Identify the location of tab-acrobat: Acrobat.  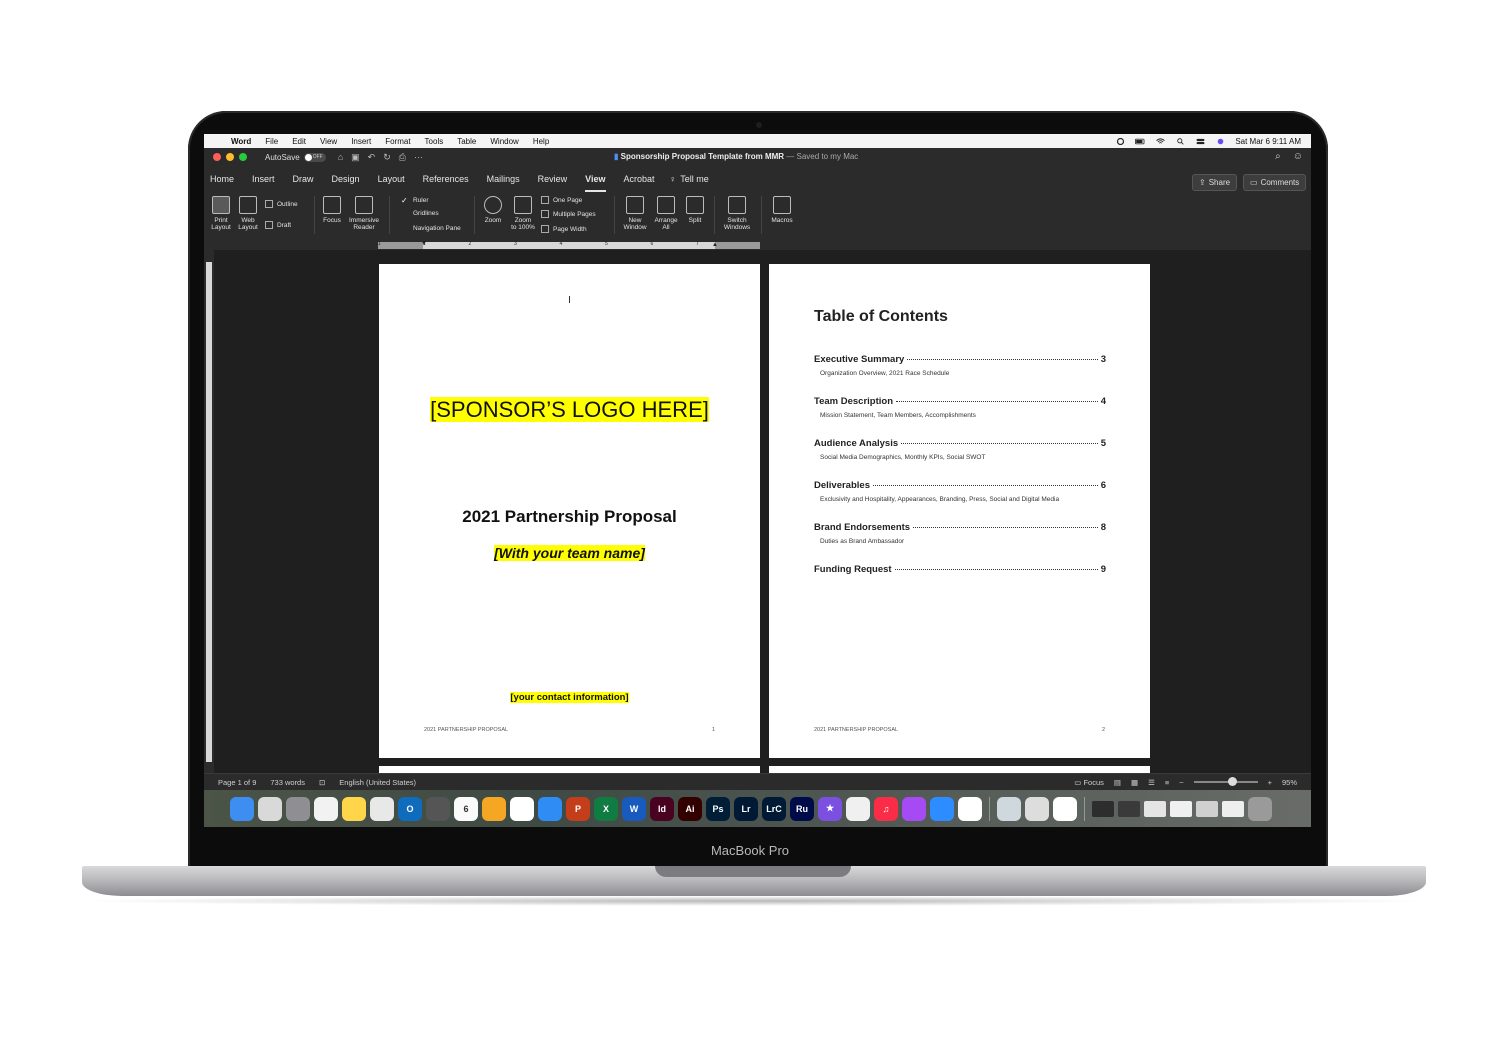
(639, 179).